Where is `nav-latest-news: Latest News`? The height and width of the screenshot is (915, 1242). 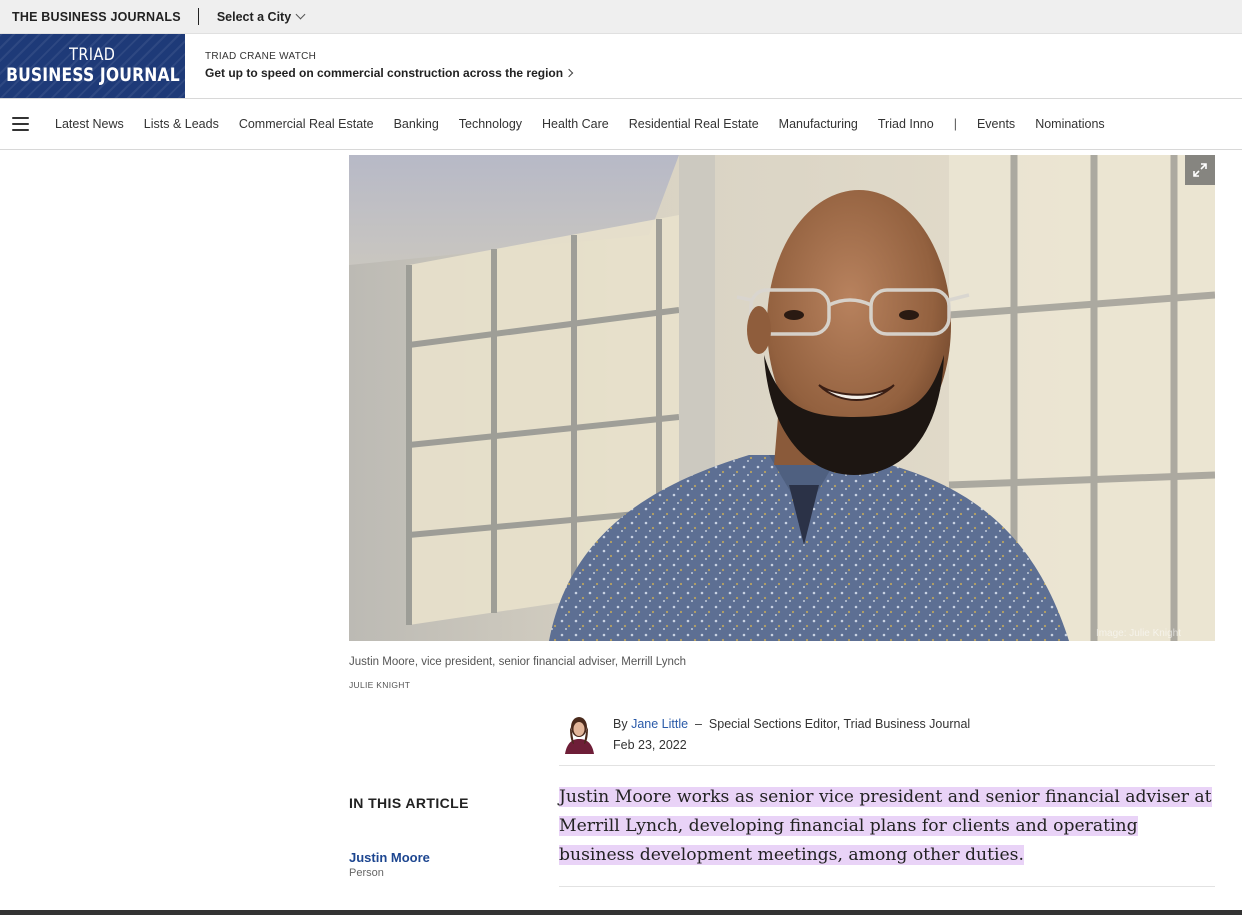 nav-latest-news: Latest News is located at coordinates (89, 124).